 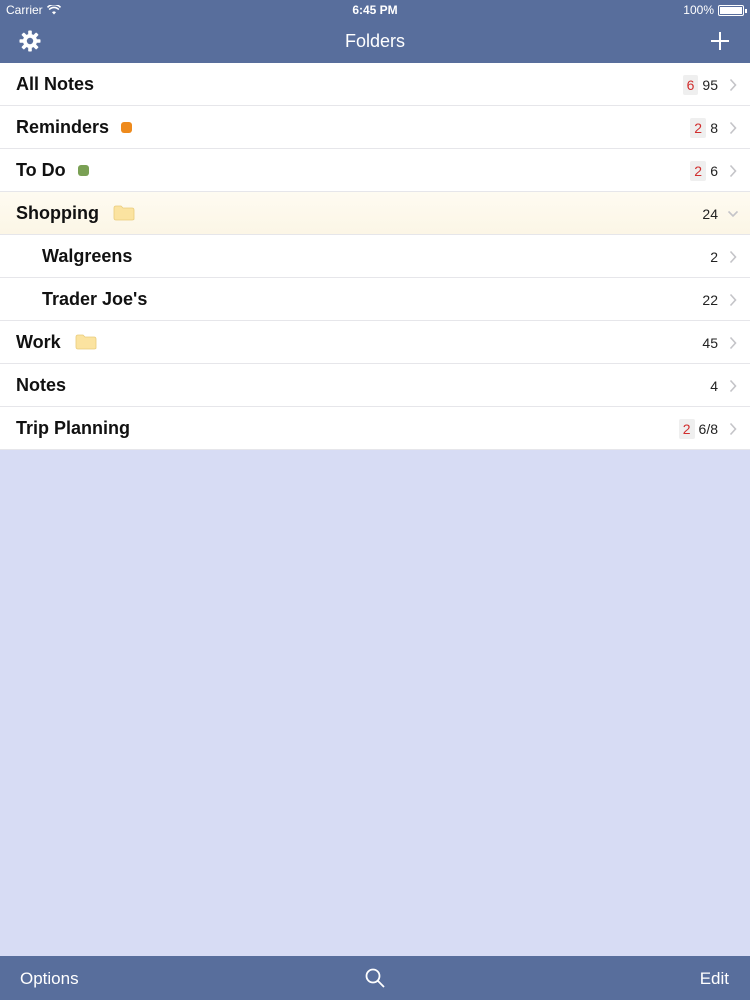 I want to click on navigation-bar: Folders, so click(x=375, y=41).